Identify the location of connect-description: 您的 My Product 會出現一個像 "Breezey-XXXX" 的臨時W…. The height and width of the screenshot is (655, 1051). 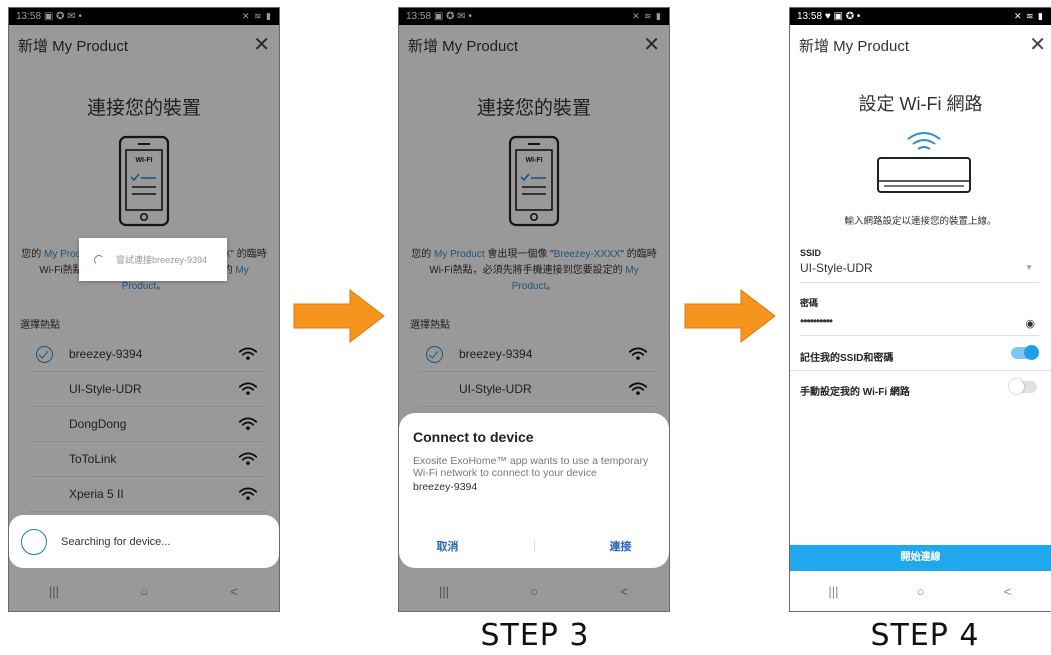
(534, 270).